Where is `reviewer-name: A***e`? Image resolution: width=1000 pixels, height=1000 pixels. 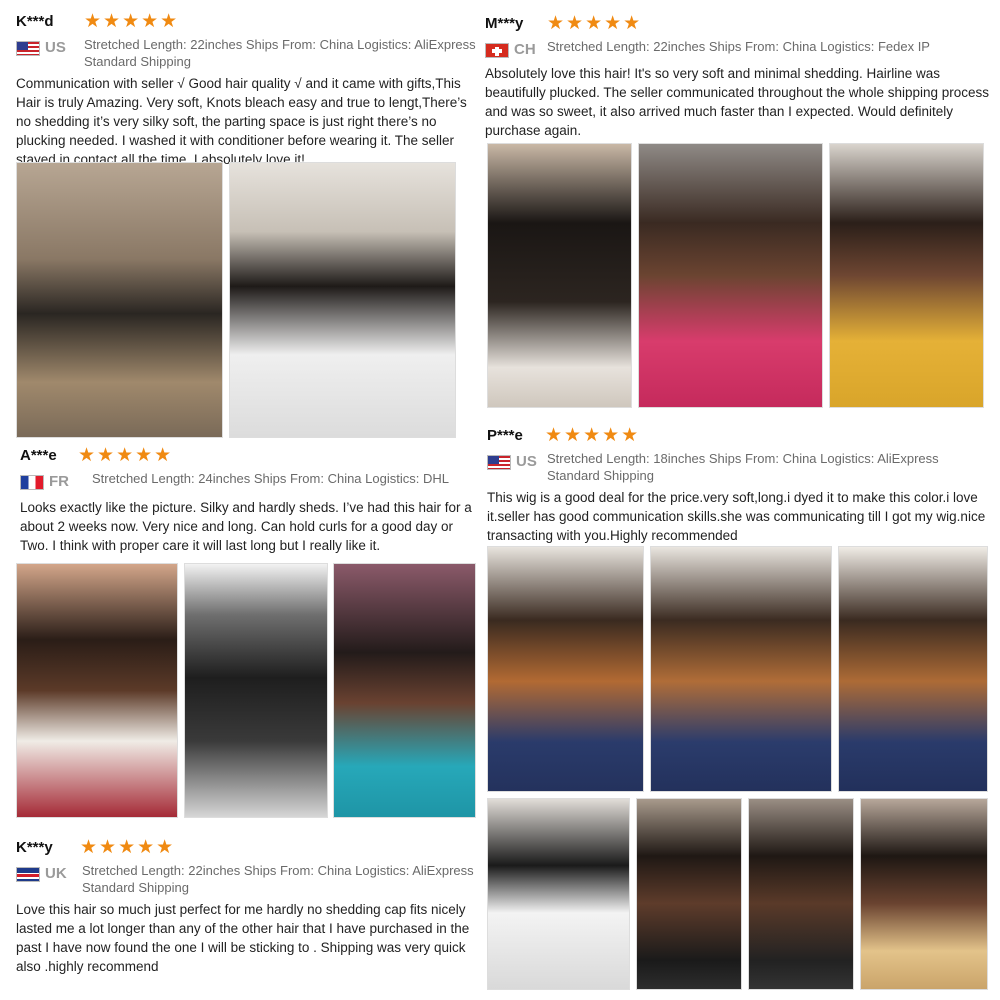
reviewer-name: A***e is located at coordinates (38, 455).